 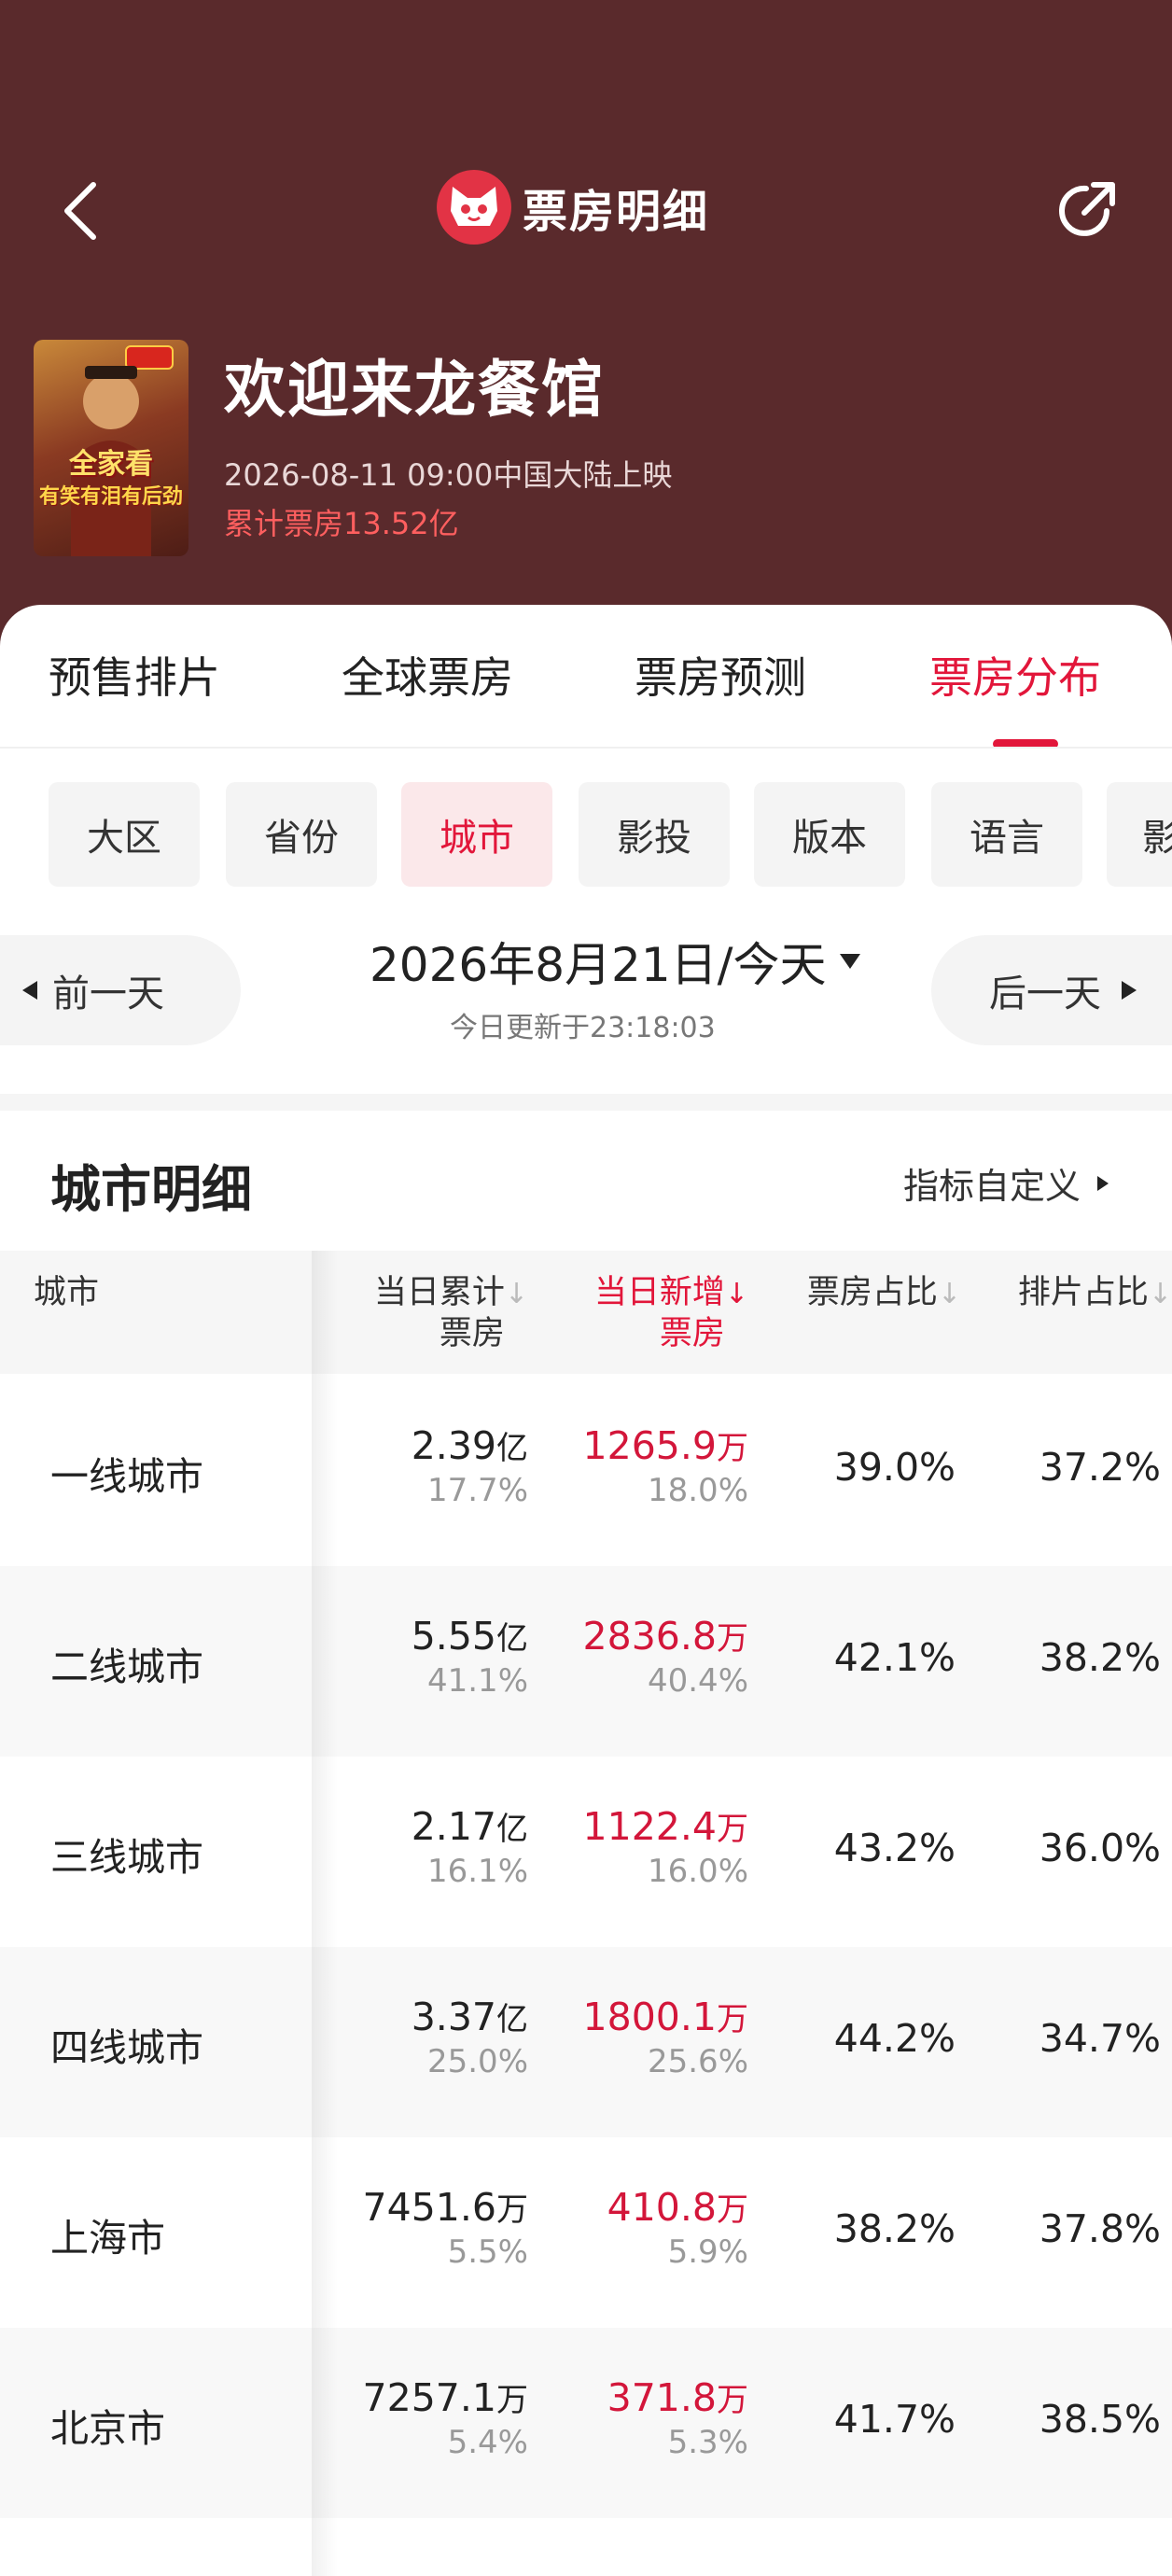 I want to click on screening-share-cell: 38.5%, so click(x=1100, y=2419).